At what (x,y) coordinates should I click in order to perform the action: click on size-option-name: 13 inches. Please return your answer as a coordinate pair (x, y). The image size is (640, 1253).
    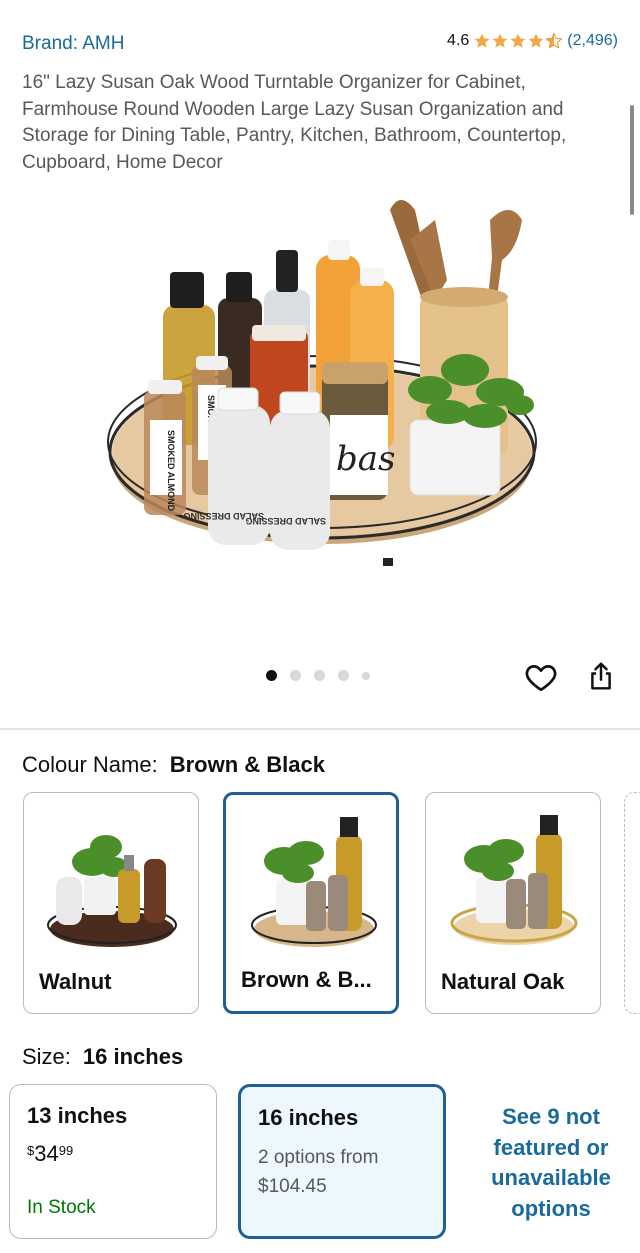
    Looking at the image, I should click on (77, 1115).